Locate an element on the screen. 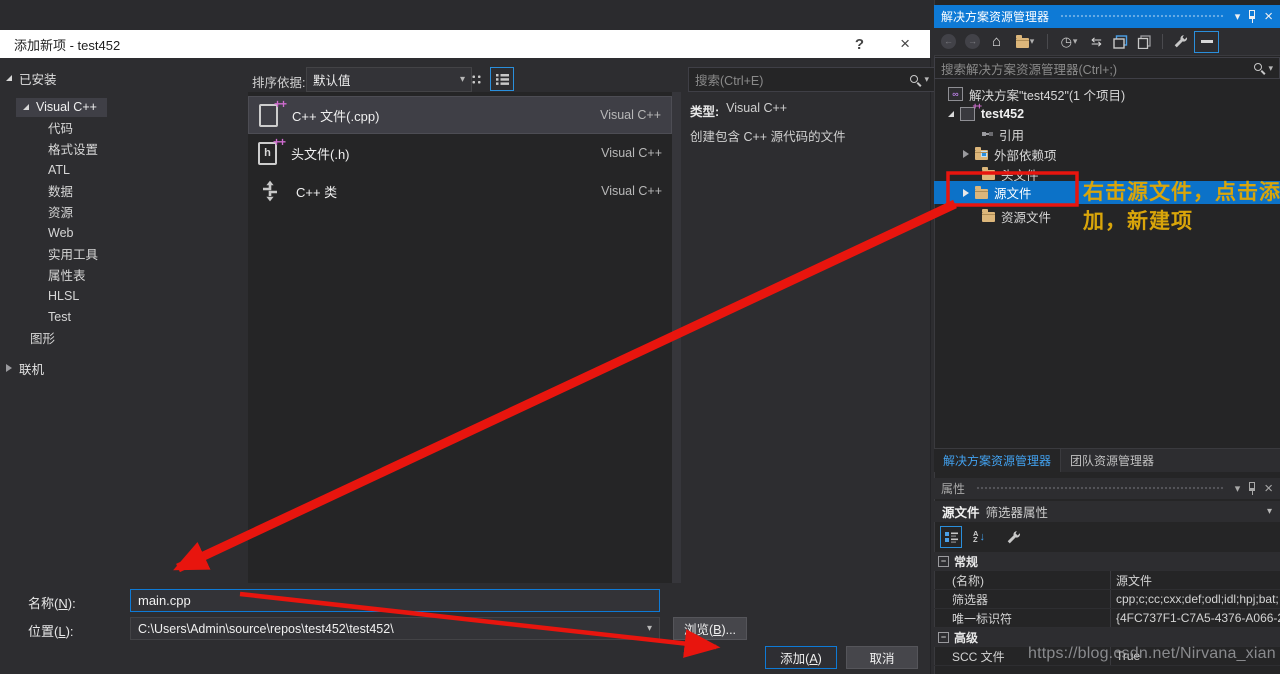 The image size is (1280, 674). layered-files-icon is located at coordinates (1144, 41).